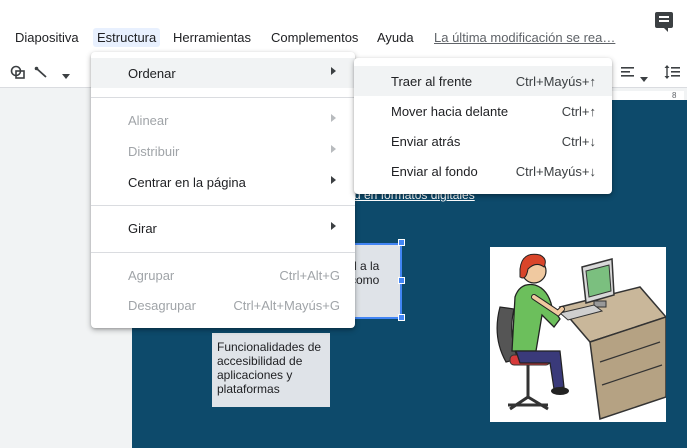  What do you see at coordinates (148, 120) in the screenshot?
I see `menu-item-label: Alinear` at bounding box center [148, 120].